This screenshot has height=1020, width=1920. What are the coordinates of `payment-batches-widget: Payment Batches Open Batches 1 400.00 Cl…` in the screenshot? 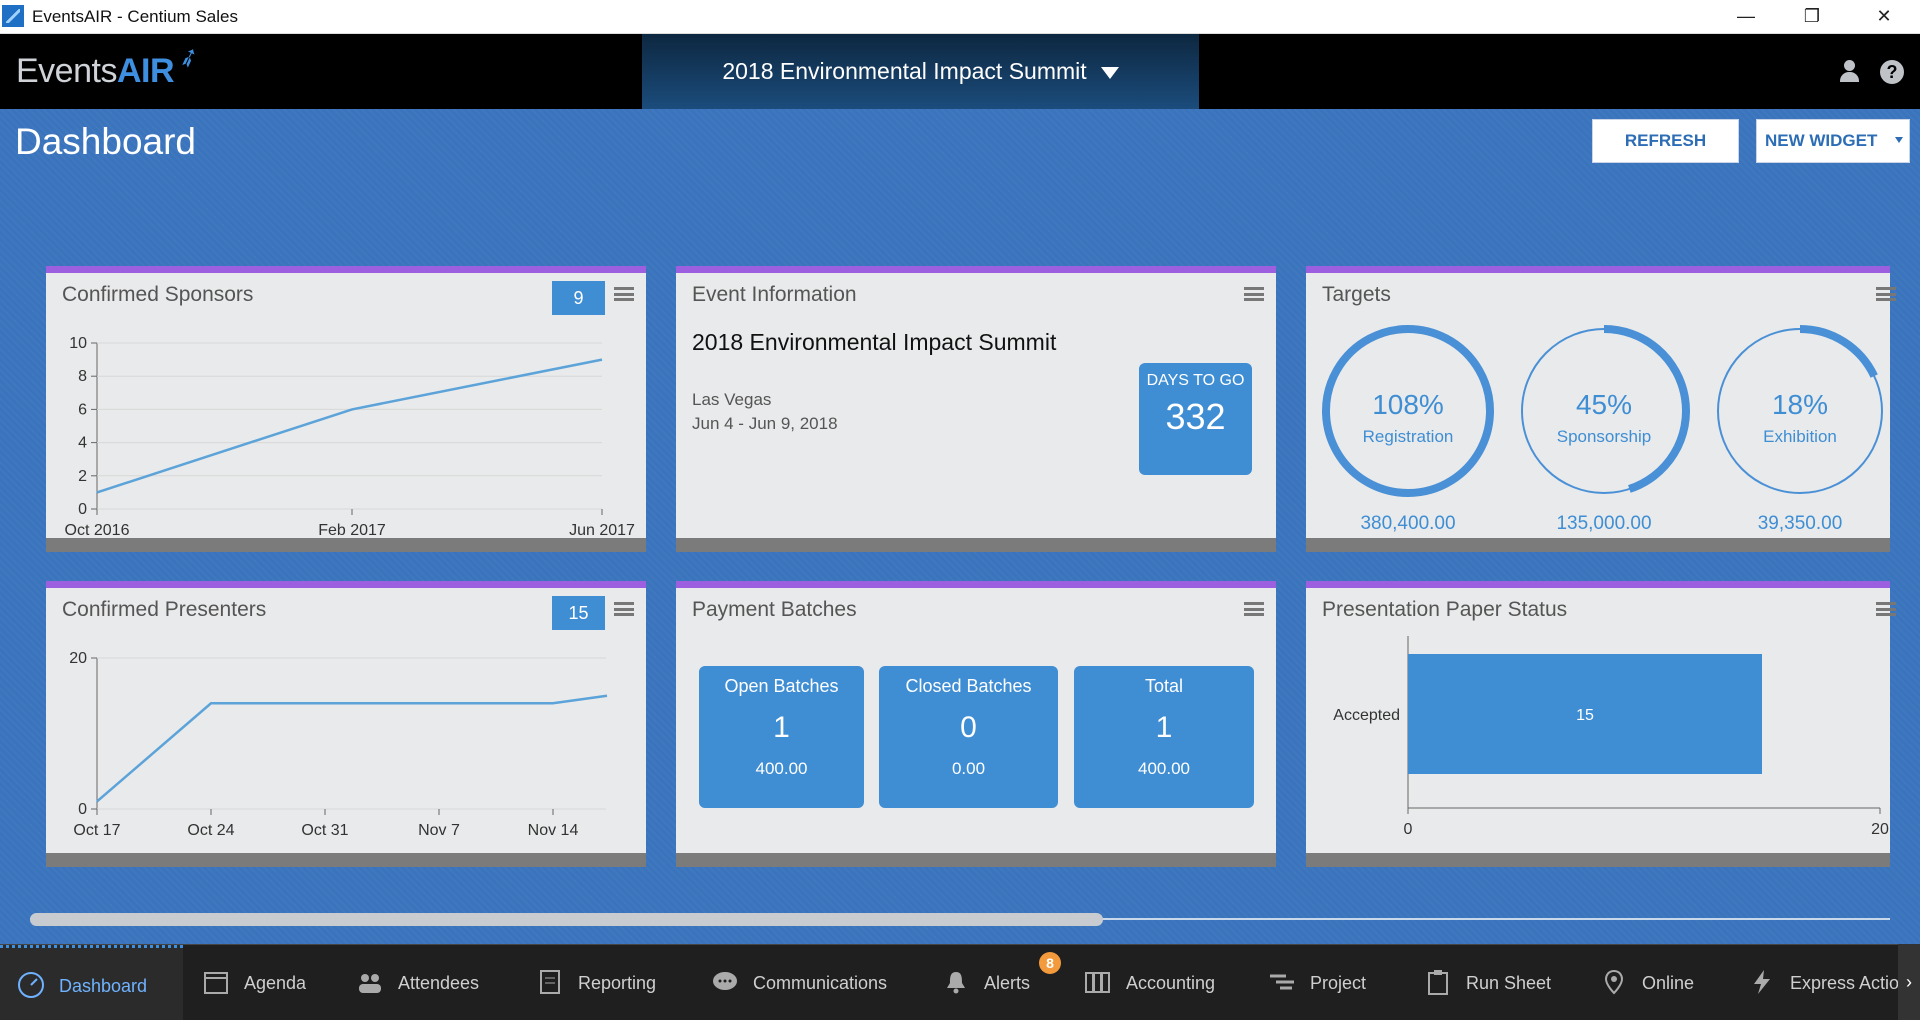 It's located at (976, 724).